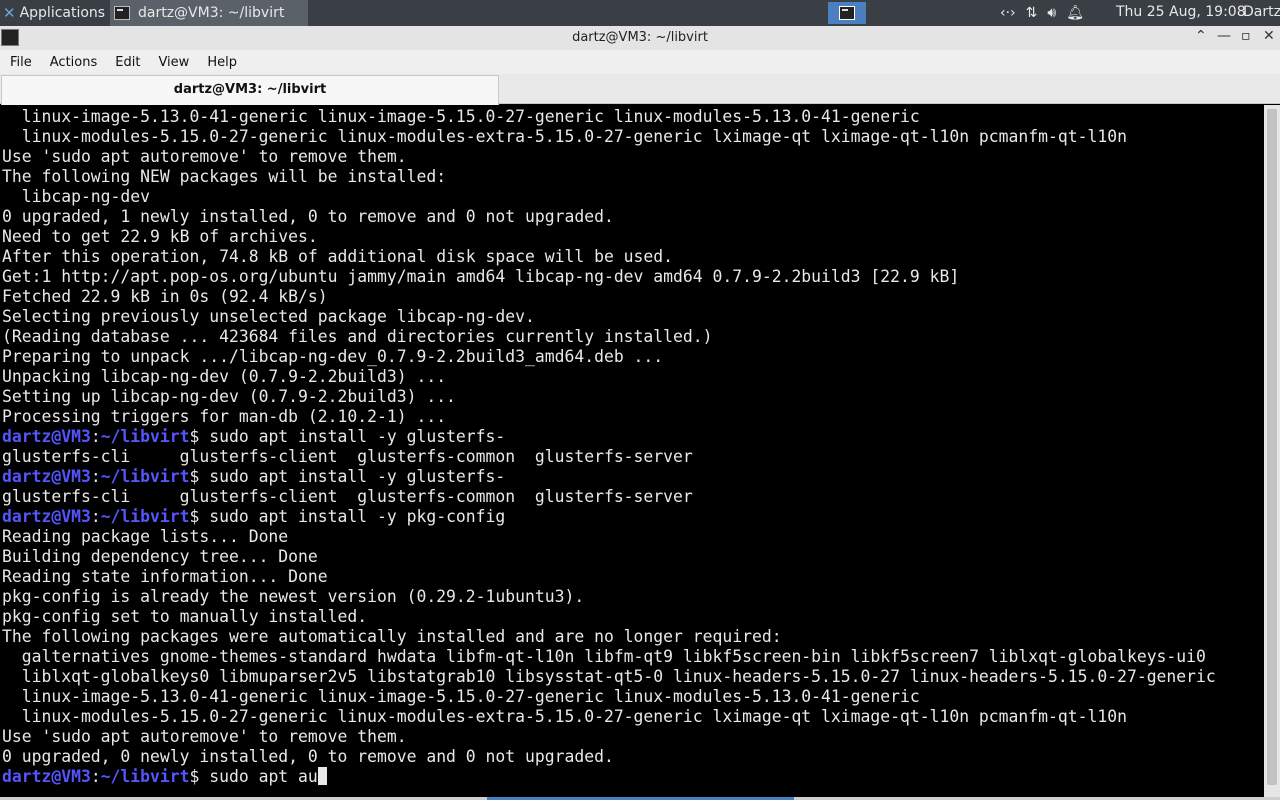 This screenshot has height=800, width=1280. What do you see at coordinates (1261, 12) in the screenshot?
I see `user-menu: Dartz` at bounding box center [1261, 12].